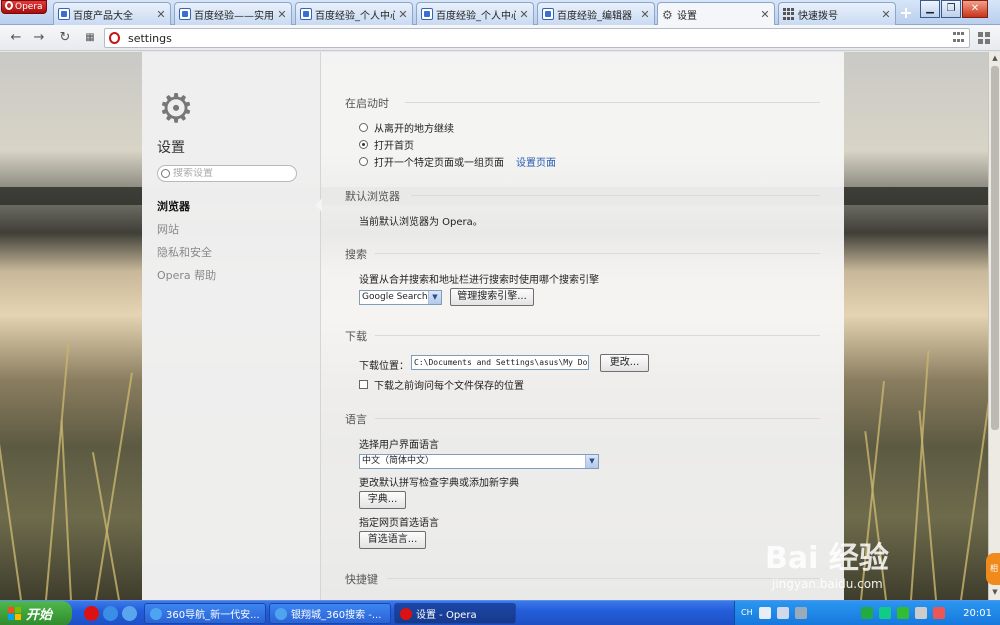  What do you see at coordinates (984, 38) in the screenshot?
I see `extensions-grid-icon` at bounding box center [984, 38].